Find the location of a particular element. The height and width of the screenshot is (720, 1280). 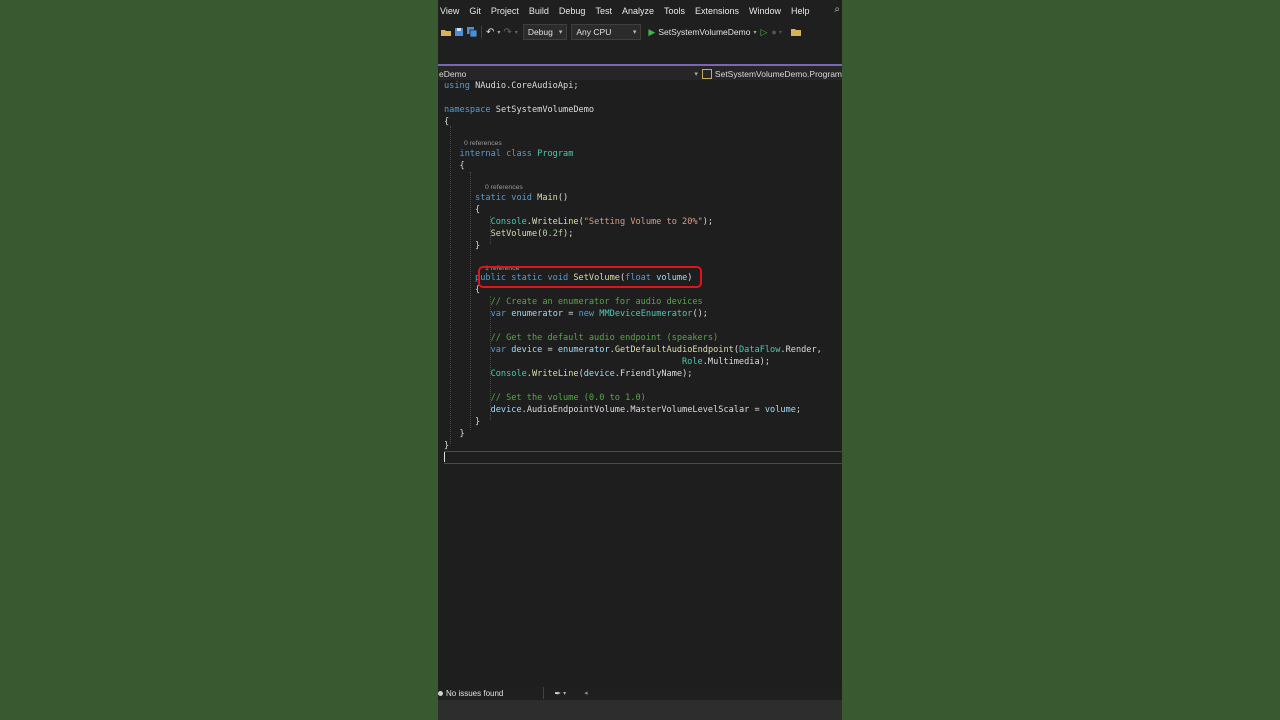

menu-help: Help is located at coordinates (802, 11).